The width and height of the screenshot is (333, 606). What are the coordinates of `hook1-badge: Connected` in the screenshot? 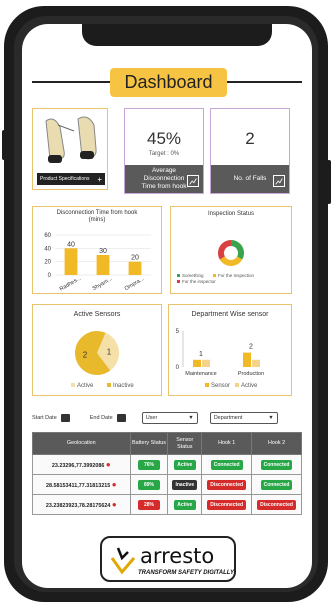 It's located at (226, 464).